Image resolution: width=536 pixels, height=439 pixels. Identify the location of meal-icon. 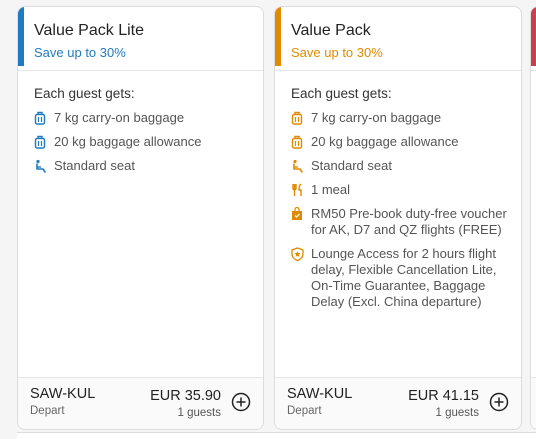
(301, 190).